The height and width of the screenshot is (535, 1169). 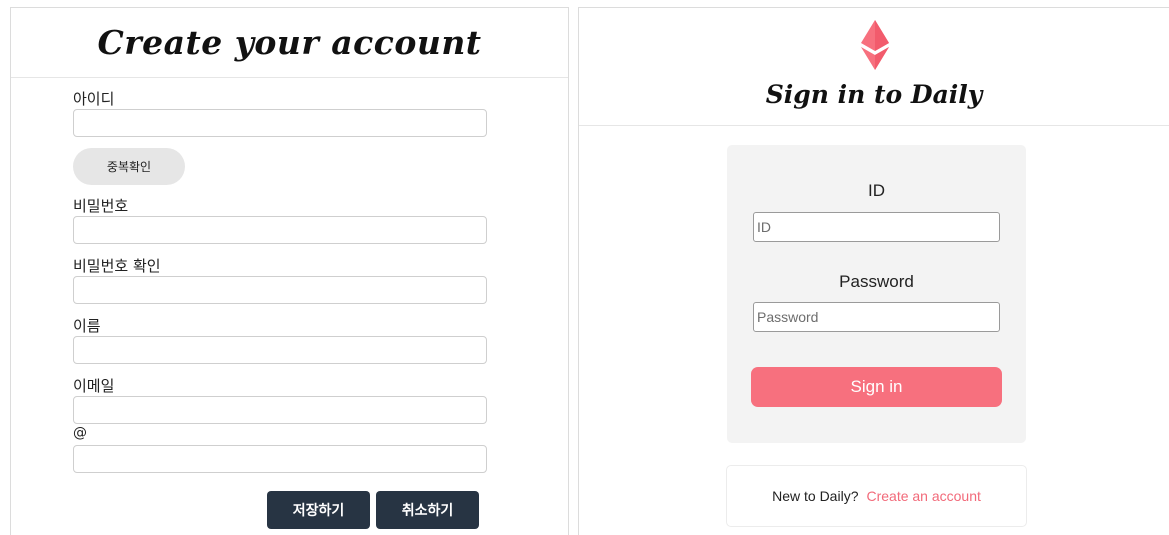 What do you see at coordinates (815, 496) in the screenshot?
I see `new-to-daily-text: New to Daily?` at bounding box center [815, 496].